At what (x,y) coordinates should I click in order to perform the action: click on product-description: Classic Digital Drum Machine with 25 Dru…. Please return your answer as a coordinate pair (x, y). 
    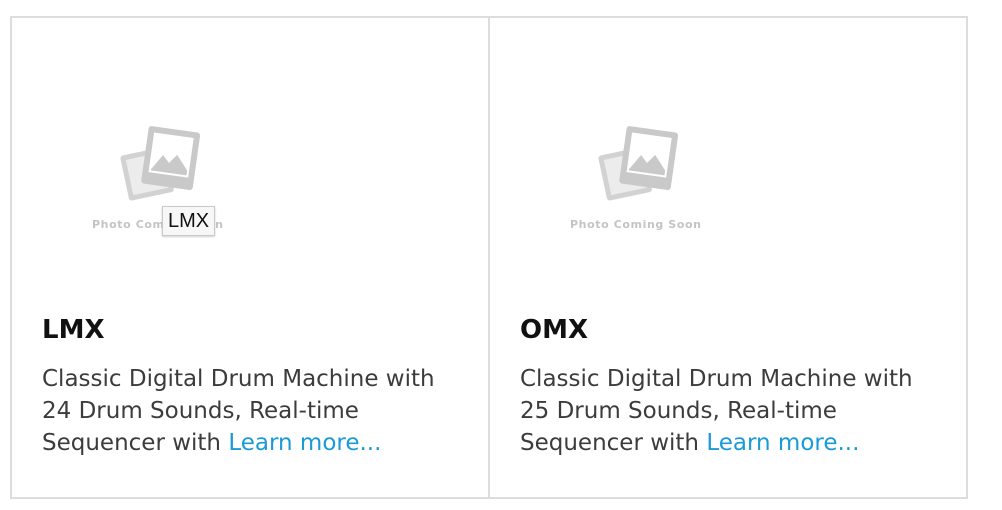
    Looking at the image, I should click on (730, 411).